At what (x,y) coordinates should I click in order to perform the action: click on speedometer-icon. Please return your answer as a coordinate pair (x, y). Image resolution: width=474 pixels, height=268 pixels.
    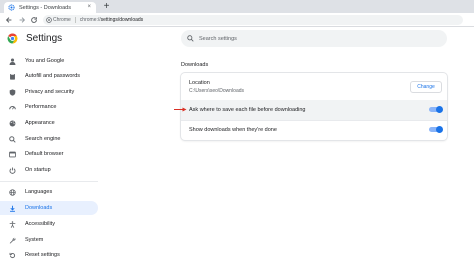
    Looking at the image, I should click on (12, 107).